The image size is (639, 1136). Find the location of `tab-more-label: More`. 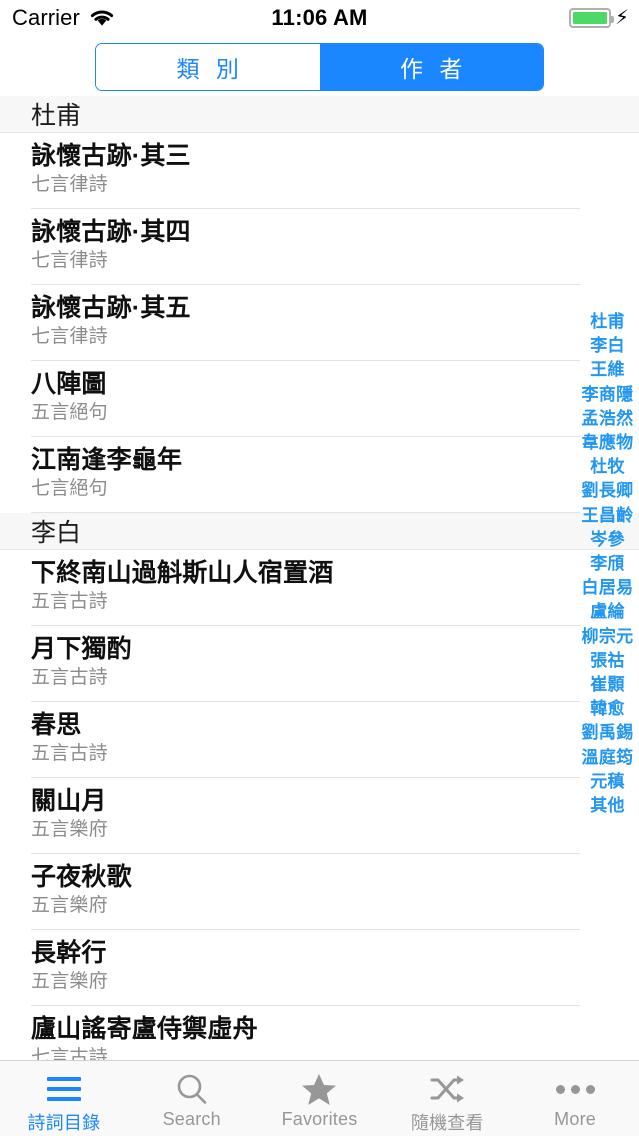

tab-more-label: More is located at coordinates (575, 1119).